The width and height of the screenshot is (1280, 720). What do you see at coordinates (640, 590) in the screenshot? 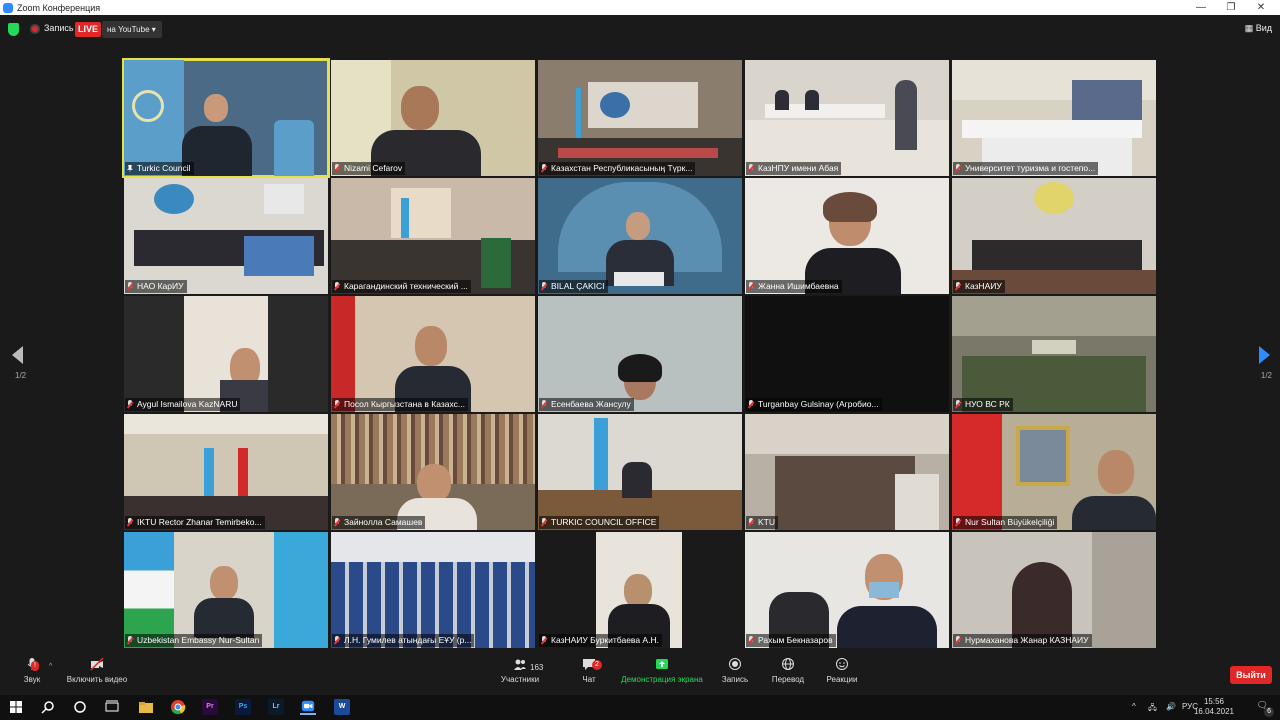
I see `video-tile: КазНАИУ Буркитбаева А.Н.` at bounding box center [640, 590].